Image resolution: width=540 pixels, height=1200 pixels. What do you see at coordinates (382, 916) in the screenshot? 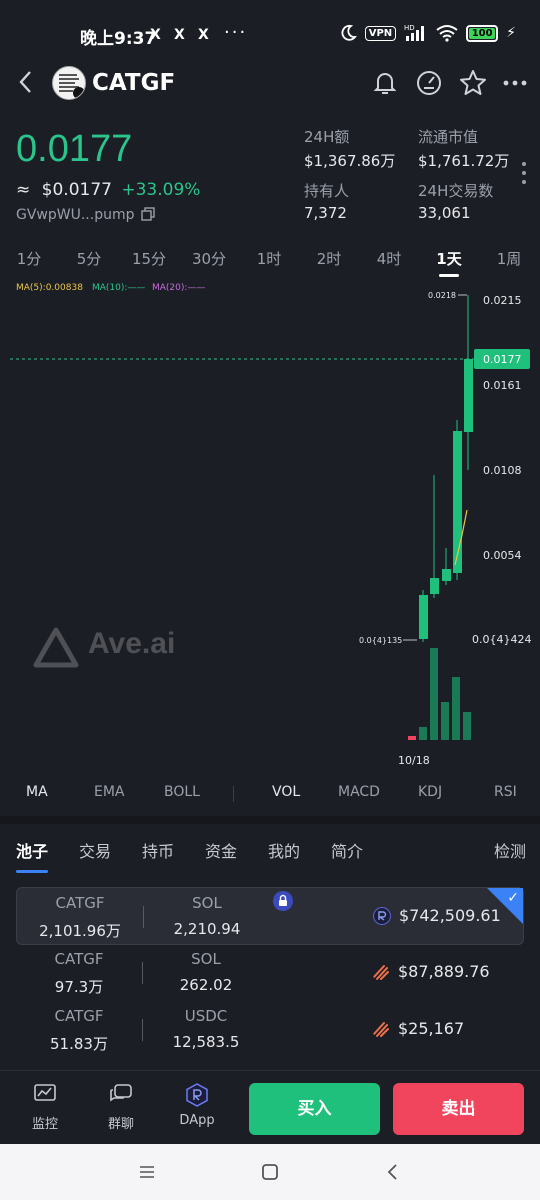
I see `raydium-icon` at bounding box center [382, 916].